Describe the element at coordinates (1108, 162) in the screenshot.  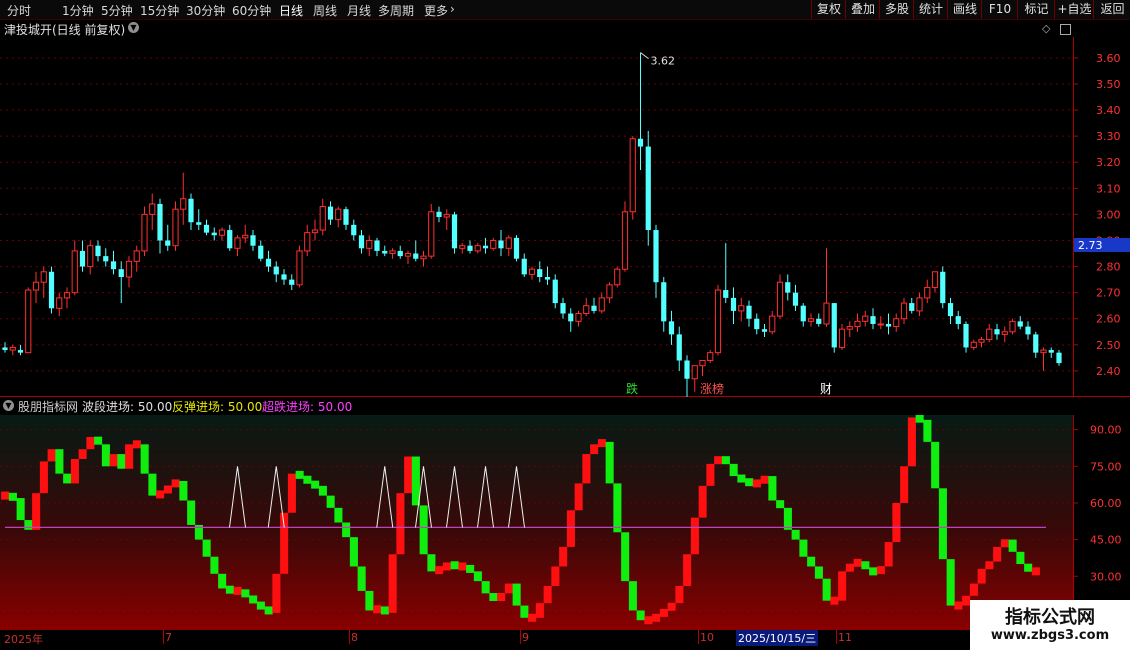
I see `price-tick-label: 3.20` at that location.